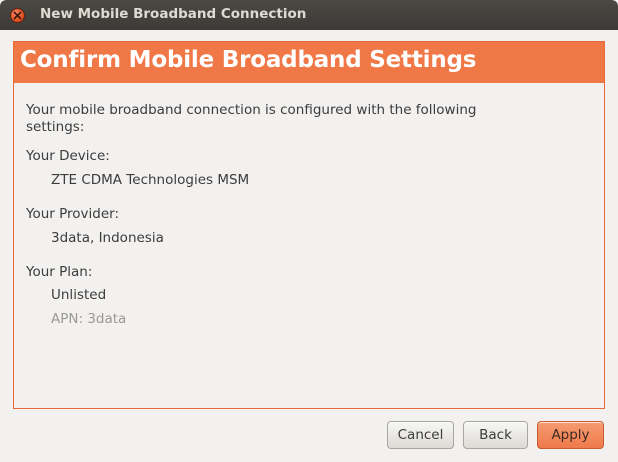 Image resolution: width=618 pixels, height=462 pixels. I want to click on plan-label: Your Plan:, so click(59, 272).